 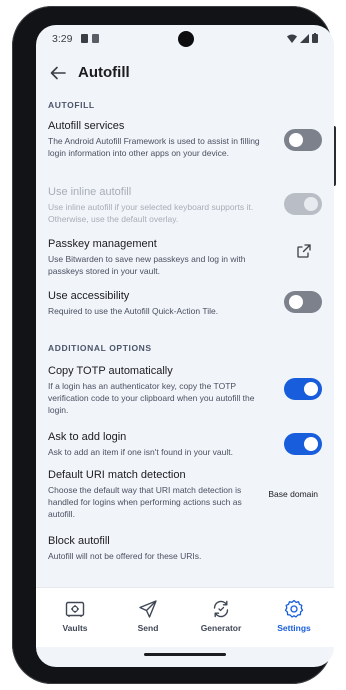 I want to click on passkey-management-title: Passkey management, so click(x=102, y=244).